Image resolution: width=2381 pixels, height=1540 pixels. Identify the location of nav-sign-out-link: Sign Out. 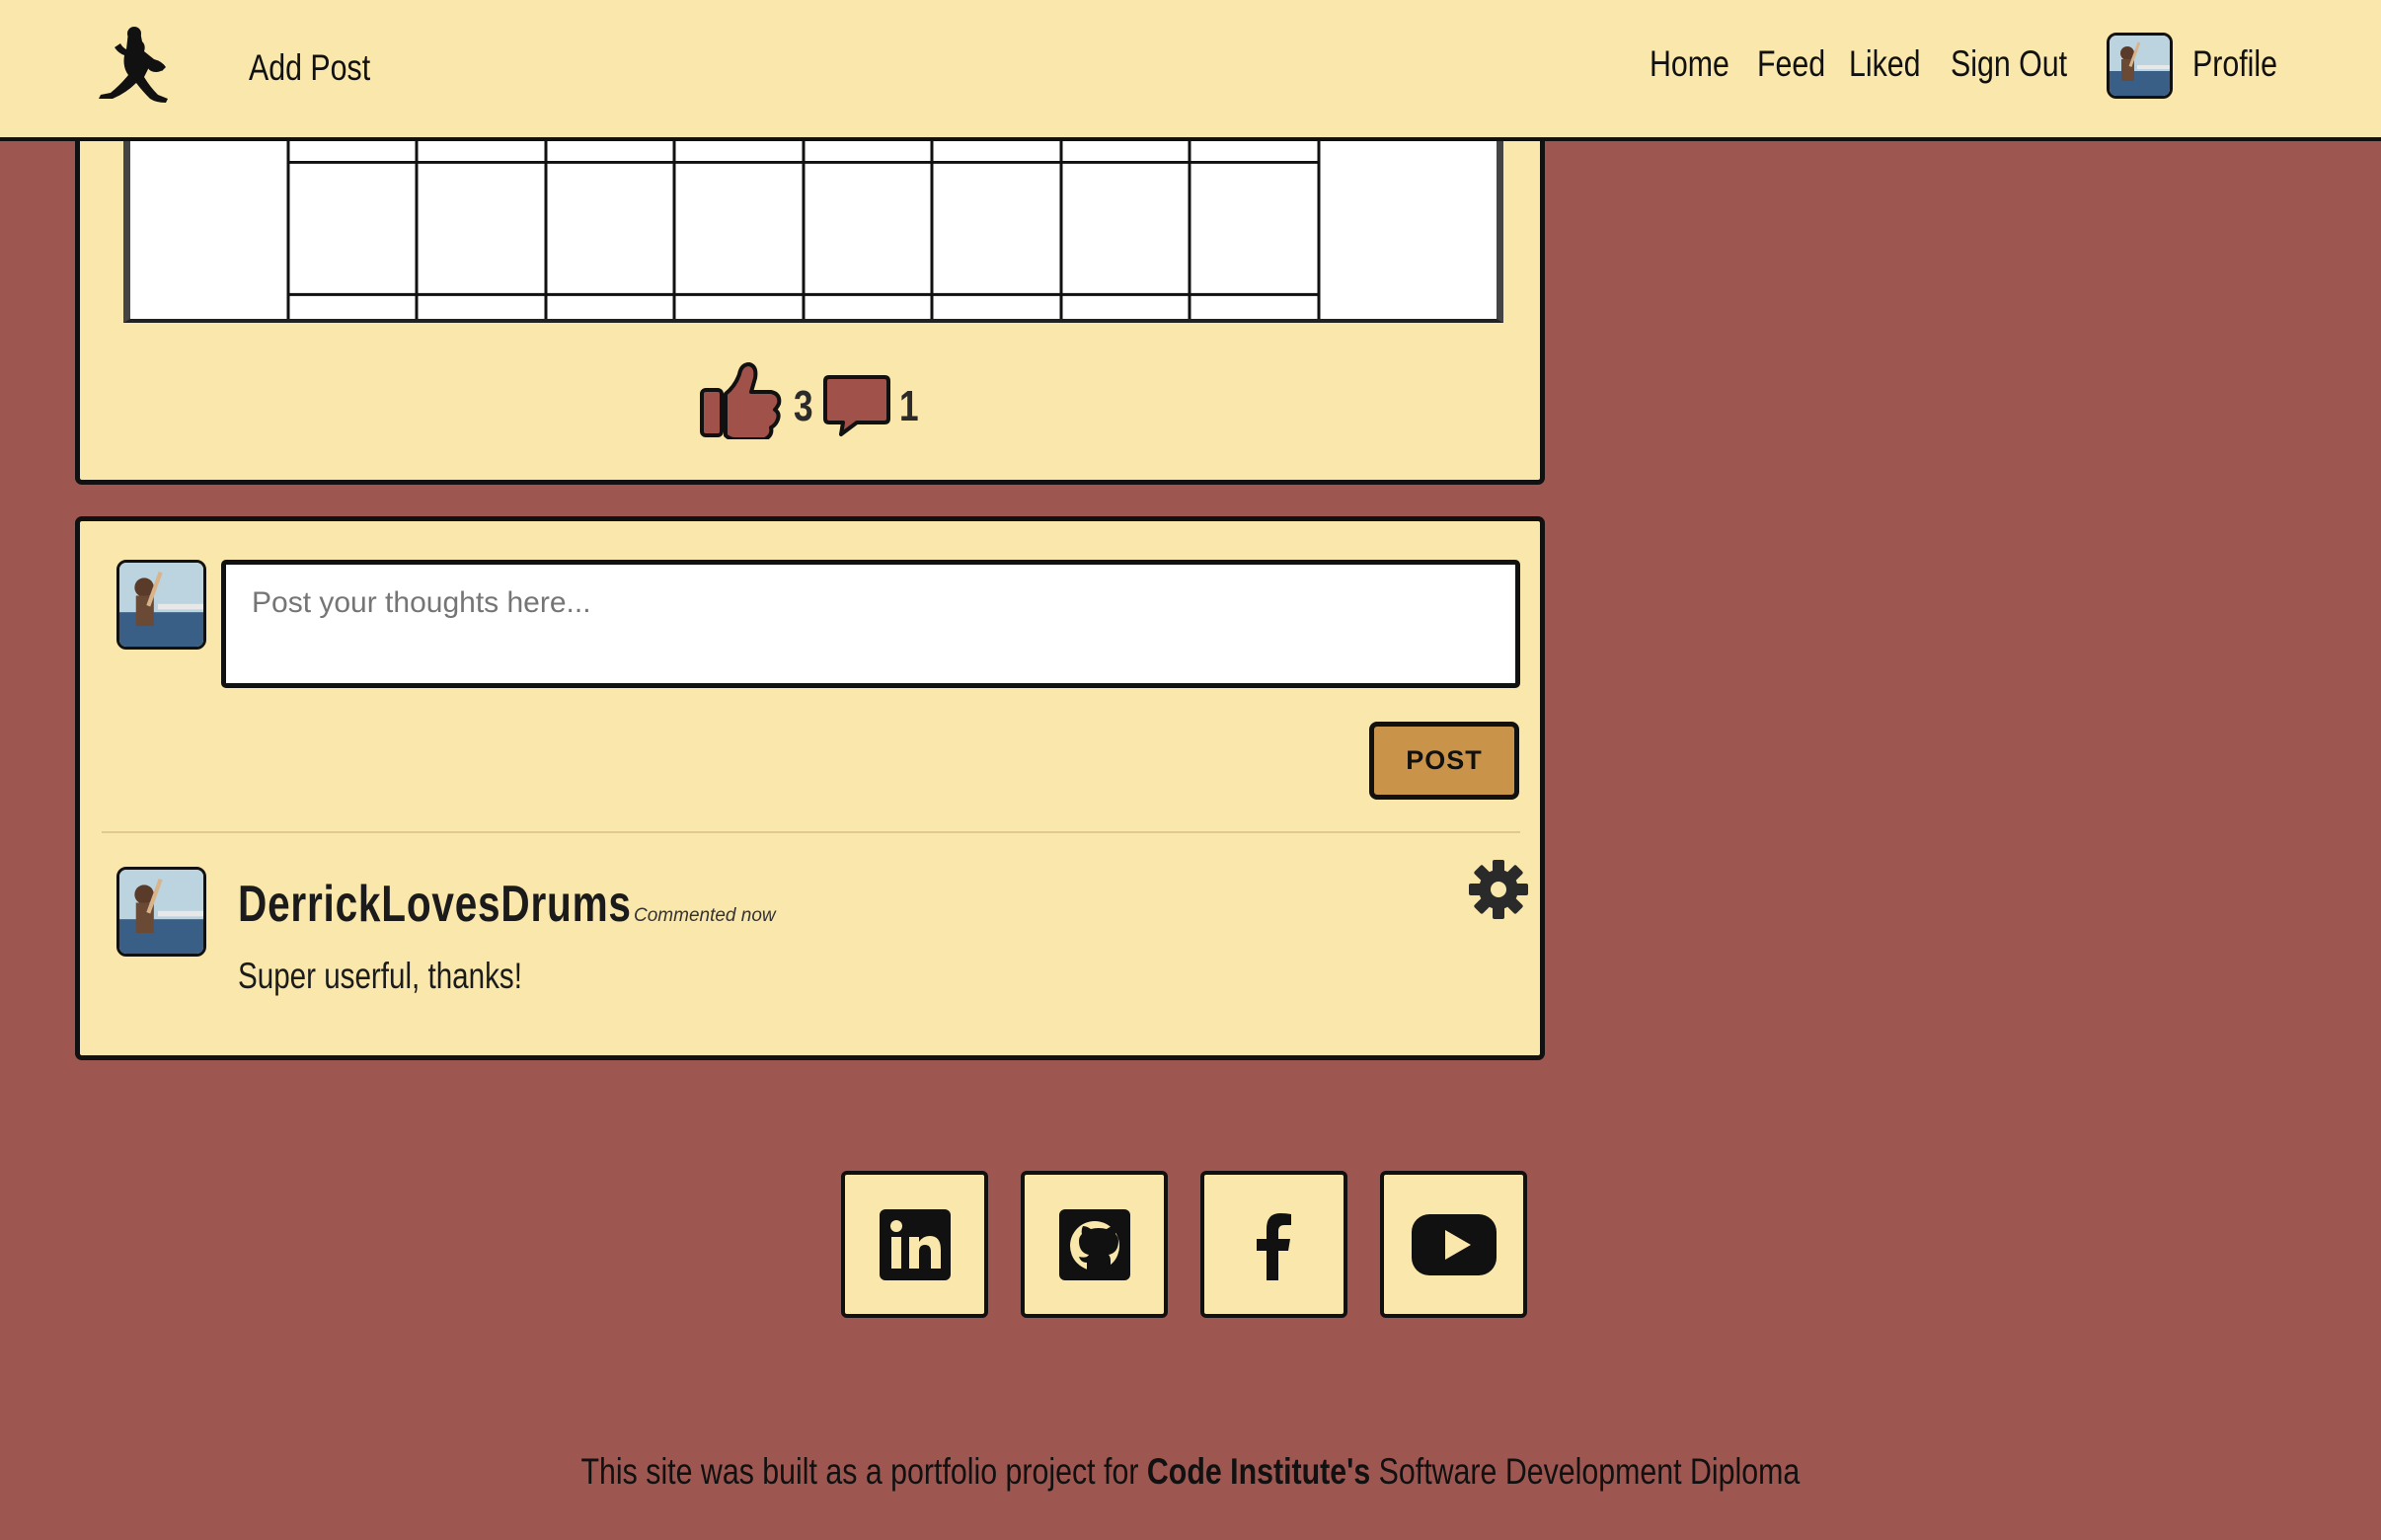
(2009, 64).